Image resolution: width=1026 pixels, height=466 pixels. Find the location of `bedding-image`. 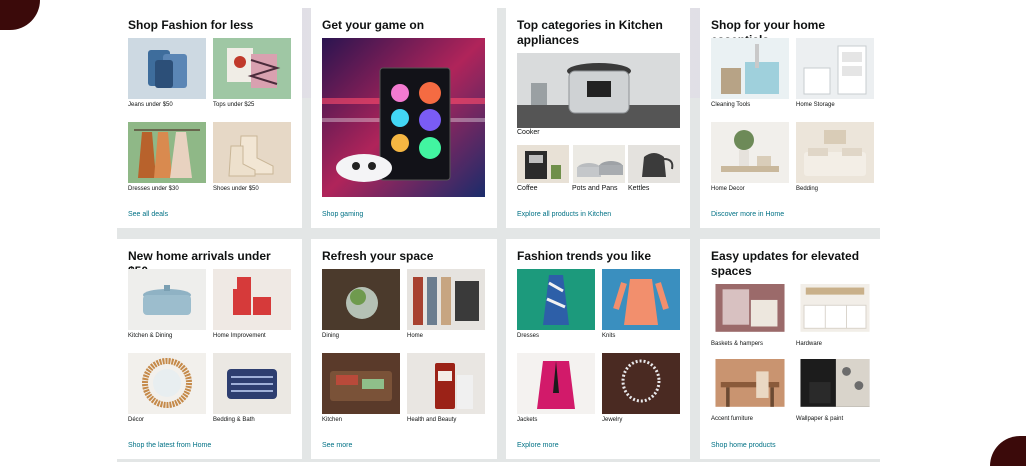

bedding-image is located at coordinates (835, 152).